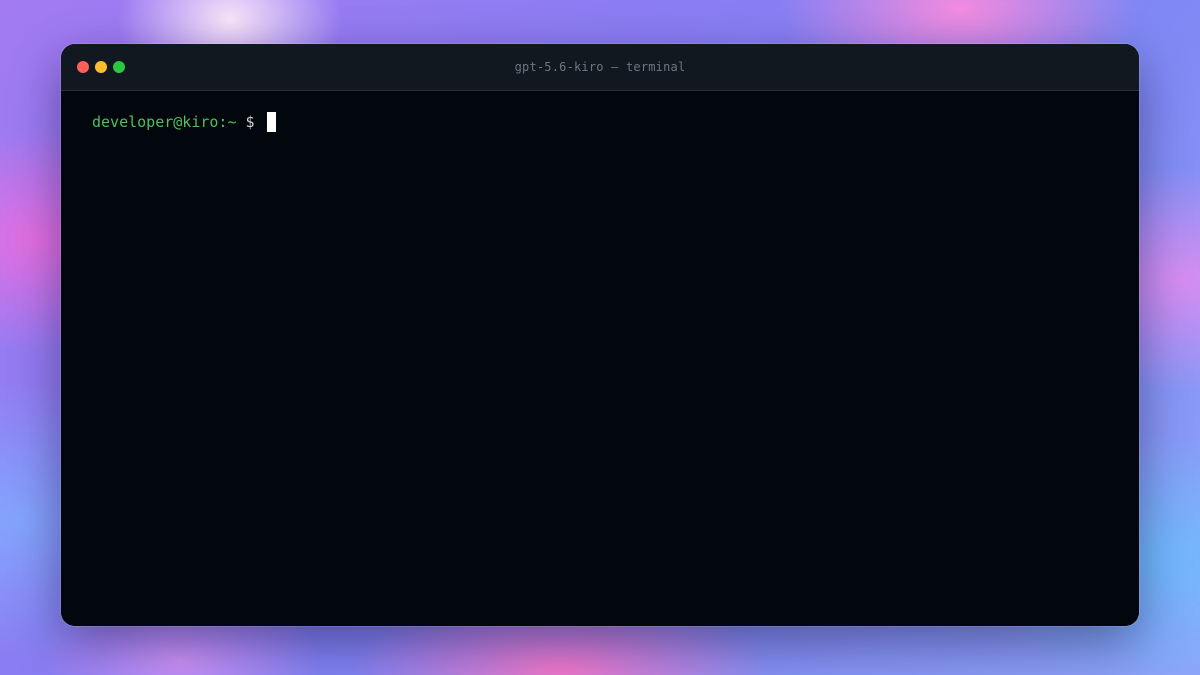  I want to click on prompt-line: developer@kiro:~ $, so click(184, 122).